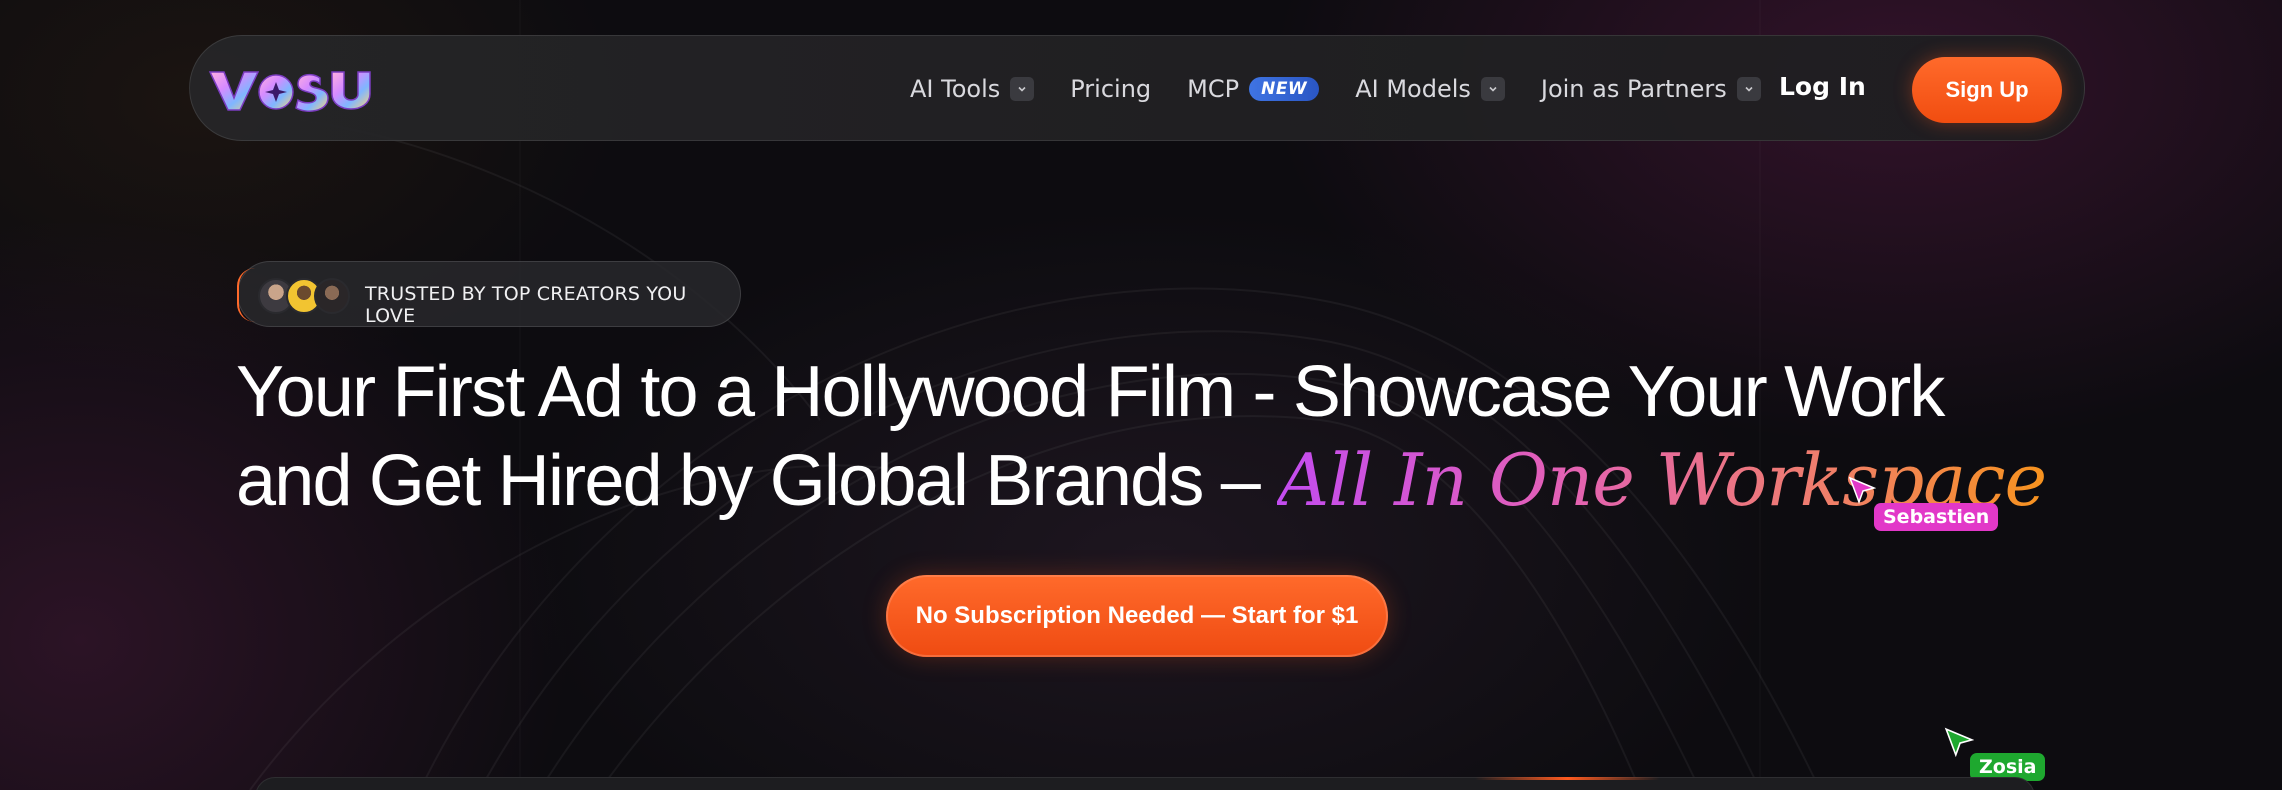 The image size is (2282, 790). I want to click on new-badge: NEW, so click(1284, 89).